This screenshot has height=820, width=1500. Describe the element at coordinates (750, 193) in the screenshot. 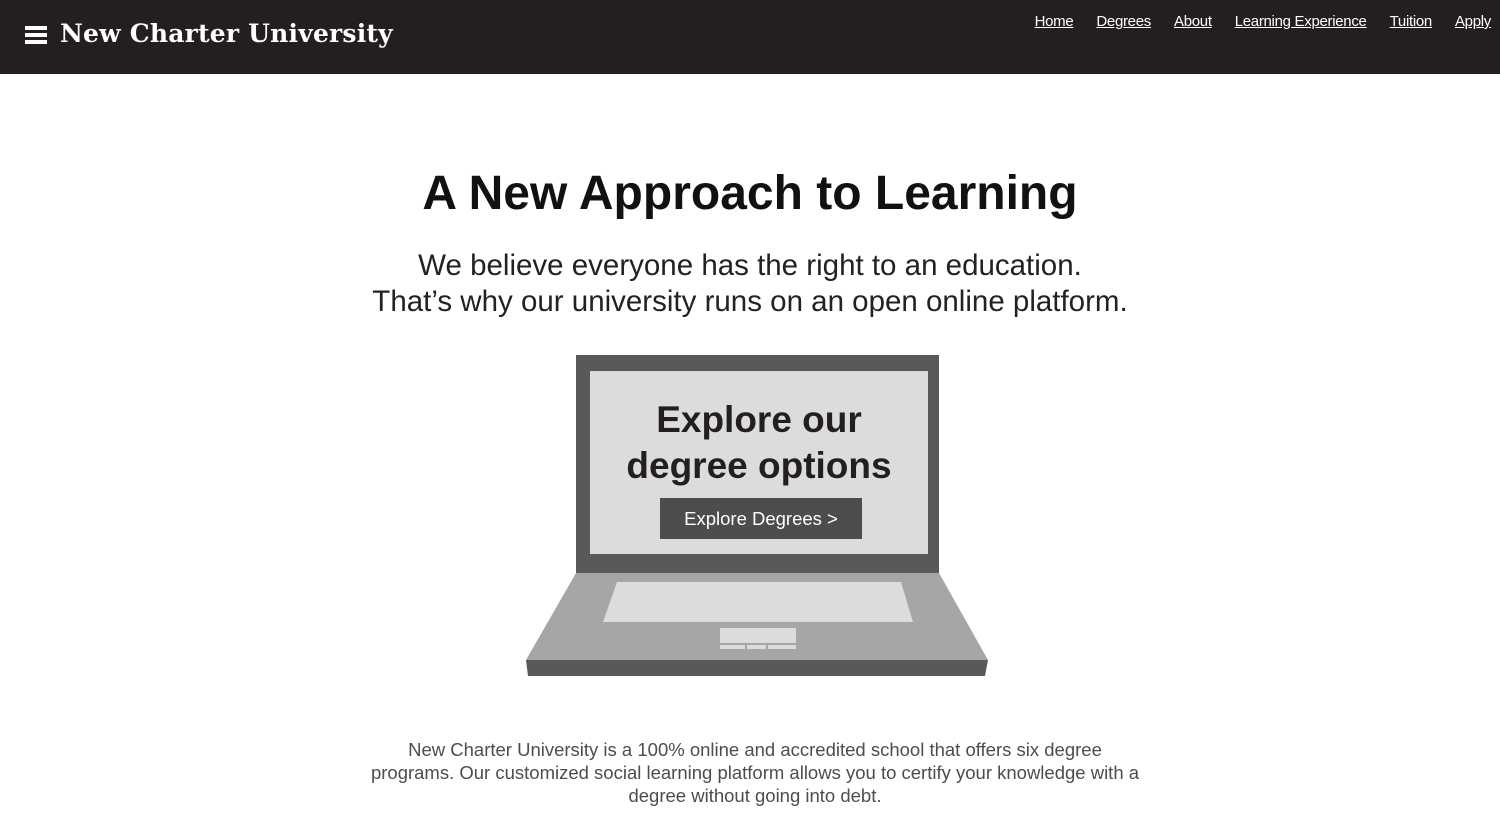

I see `hero-title: A New Approach to Learning` at that location.